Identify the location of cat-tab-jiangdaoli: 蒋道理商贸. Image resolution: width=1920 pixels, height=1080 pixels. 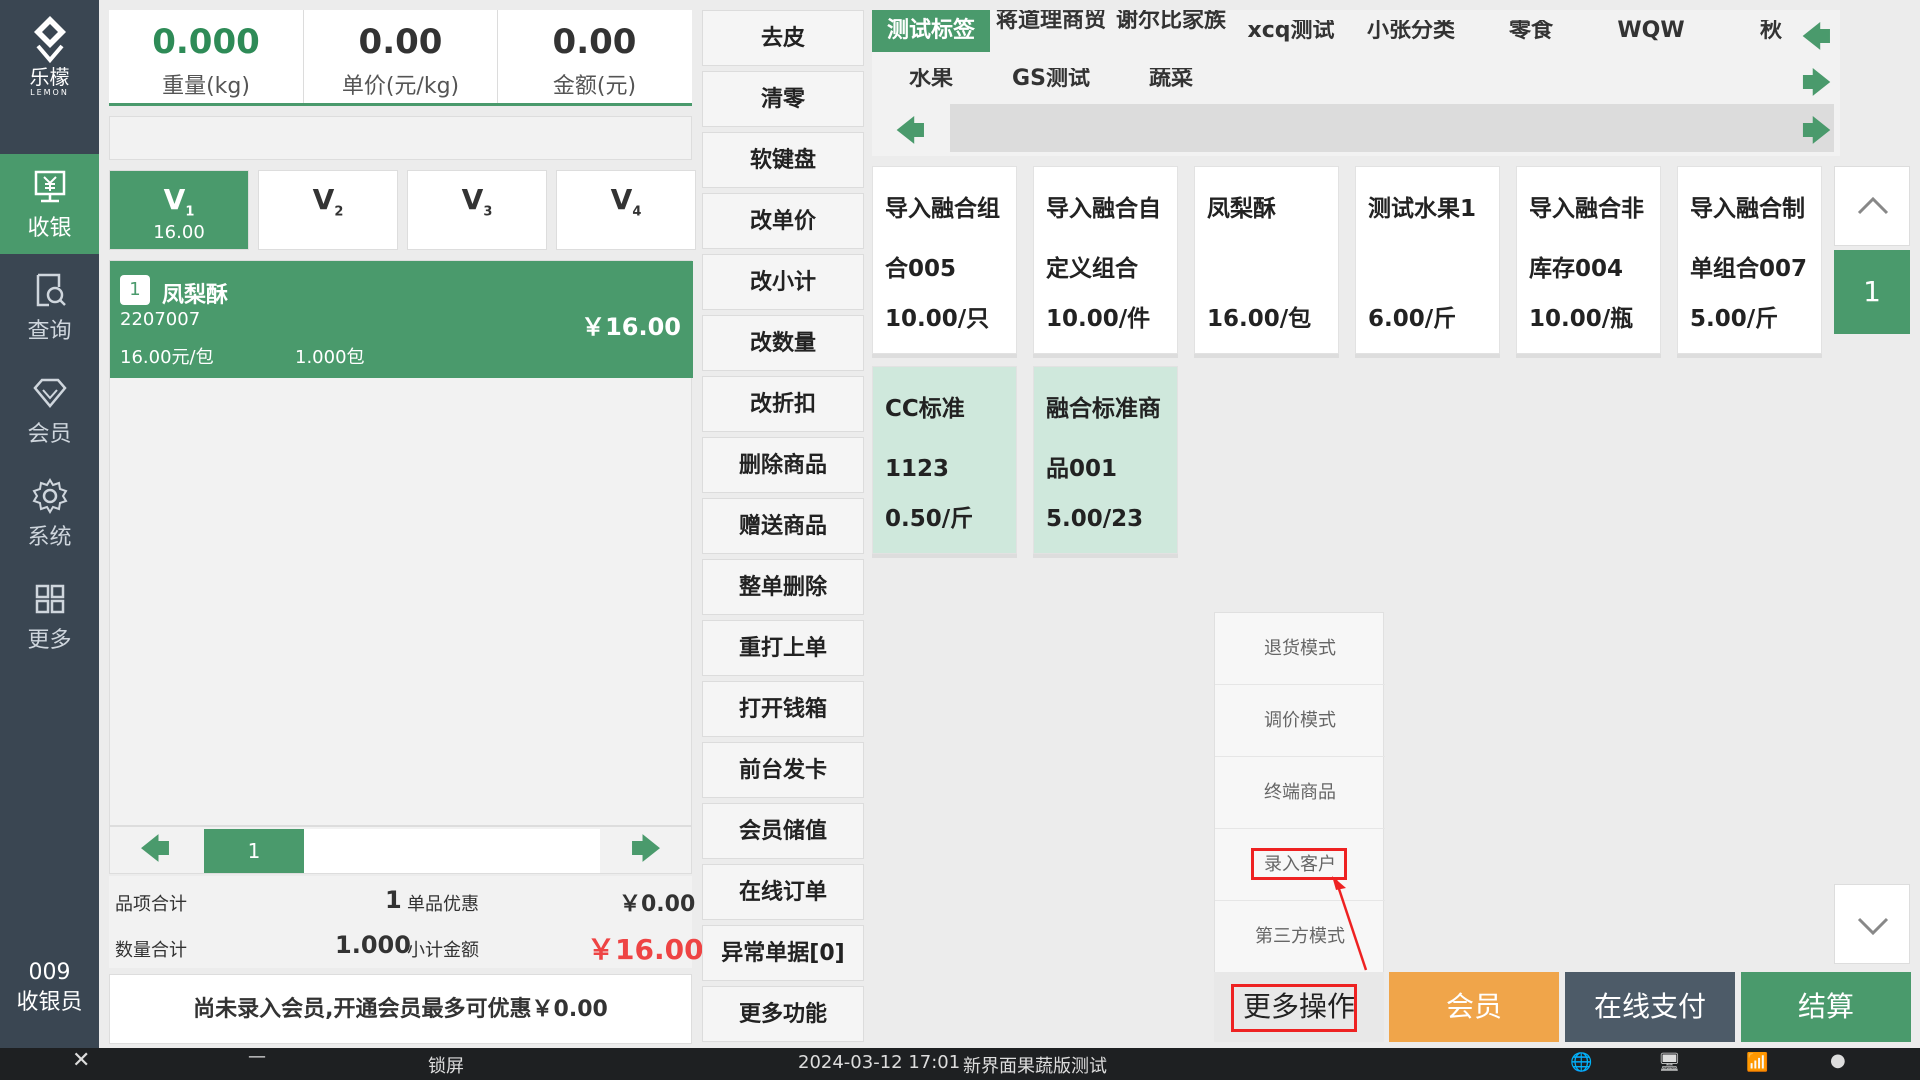
(1051, 31).